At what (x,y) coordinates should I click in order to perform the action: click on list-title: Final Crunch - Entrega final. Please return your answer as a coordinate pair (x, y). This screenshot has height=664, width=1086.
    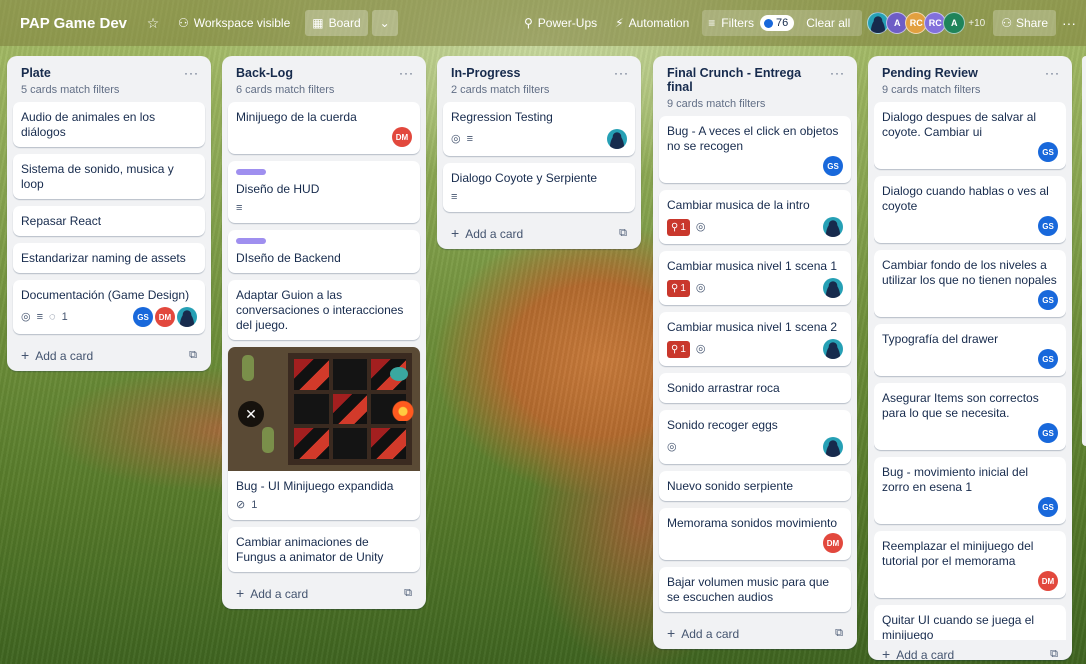
    Looking at the image, I should click on (748, 80).